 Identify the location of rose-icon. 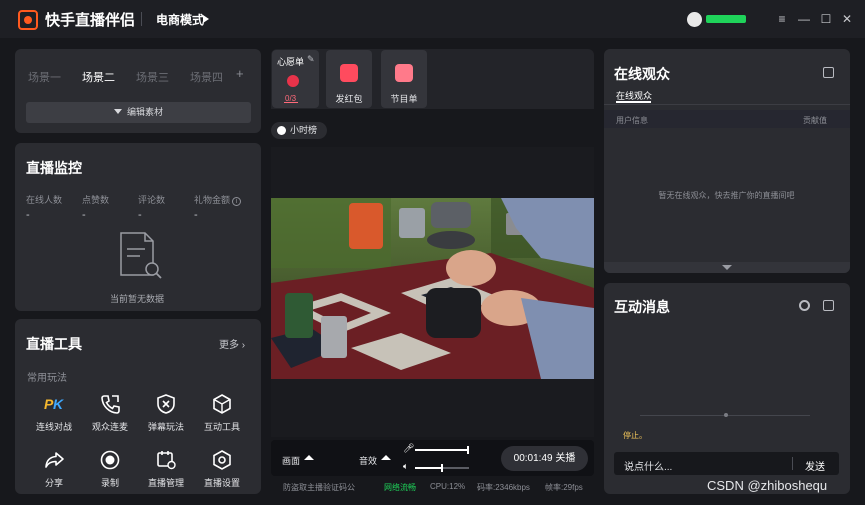
(293, 81).